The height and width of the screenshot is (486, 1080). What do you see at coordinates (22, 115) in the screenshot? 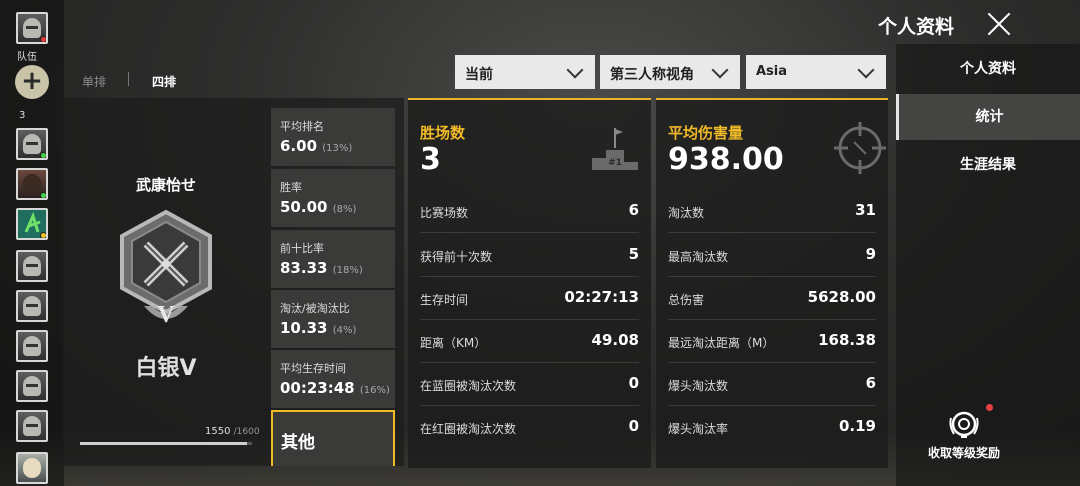
I see `member-count: 3` at bounding box center [22, 115].